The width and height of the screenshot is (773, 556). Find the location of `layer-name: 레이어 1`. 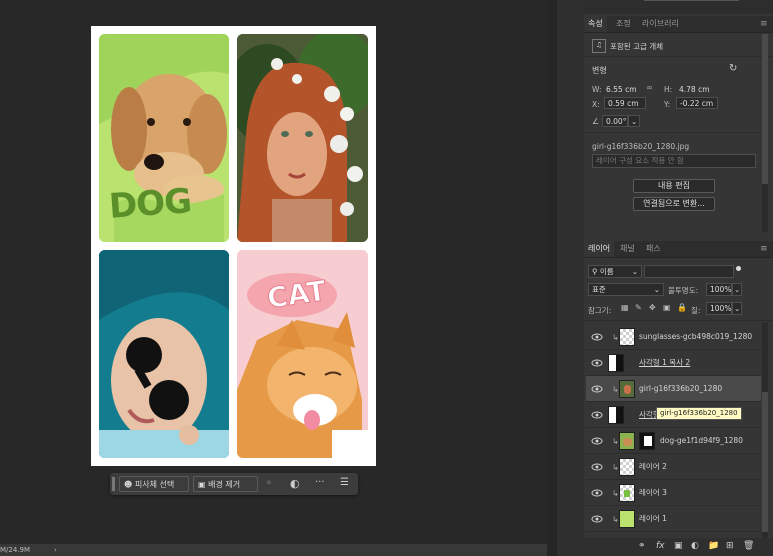

layer-name: 레이어 1 is located at coordinates (653, 519).